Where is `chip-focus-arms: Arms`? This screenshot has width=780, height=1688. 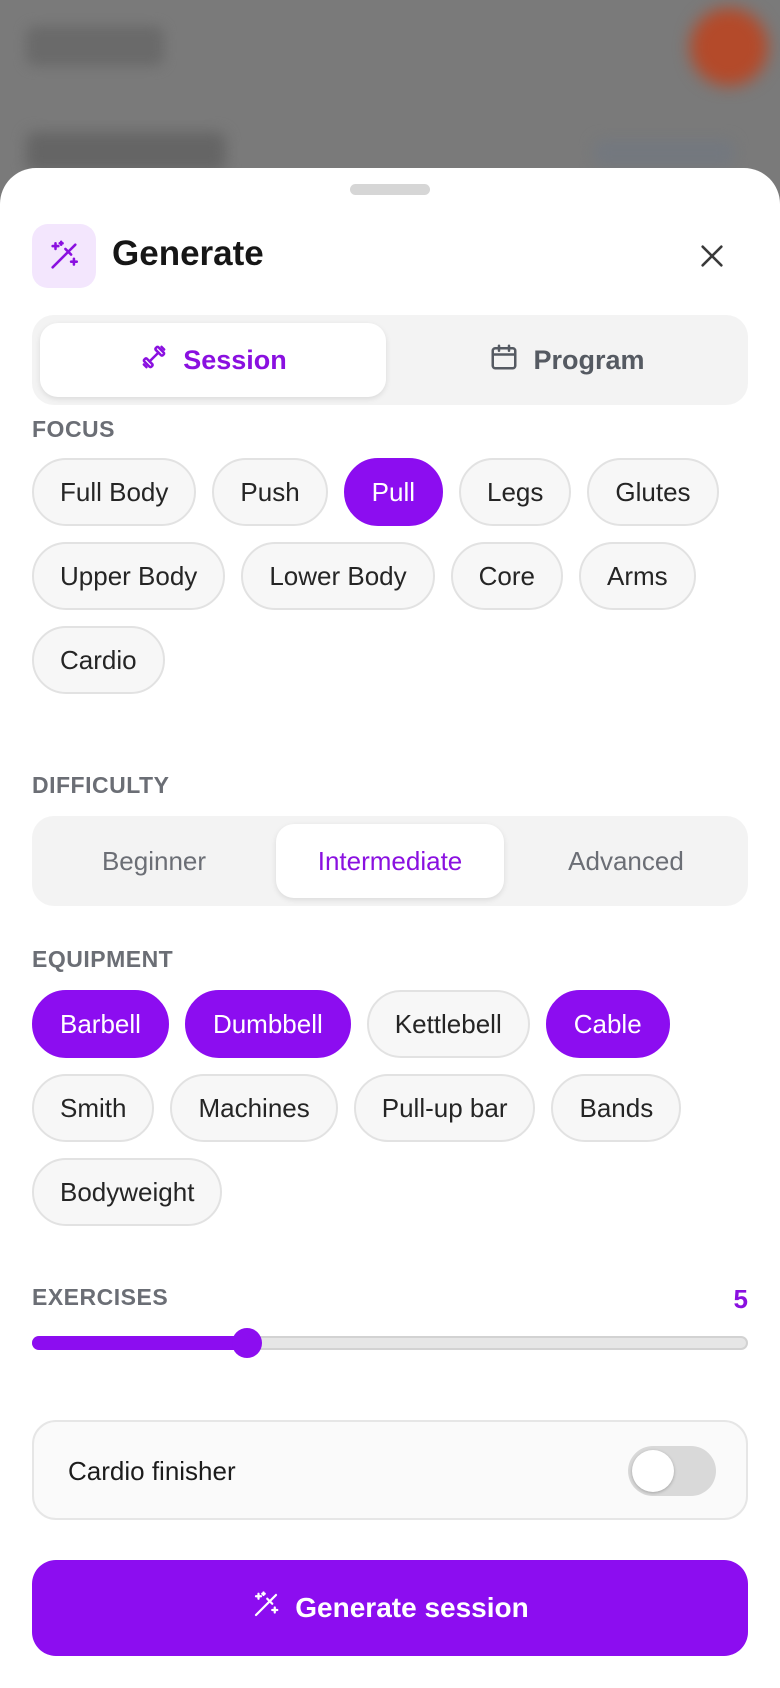
chip-focus-arms: Arms is located at coordinates (637, 576).